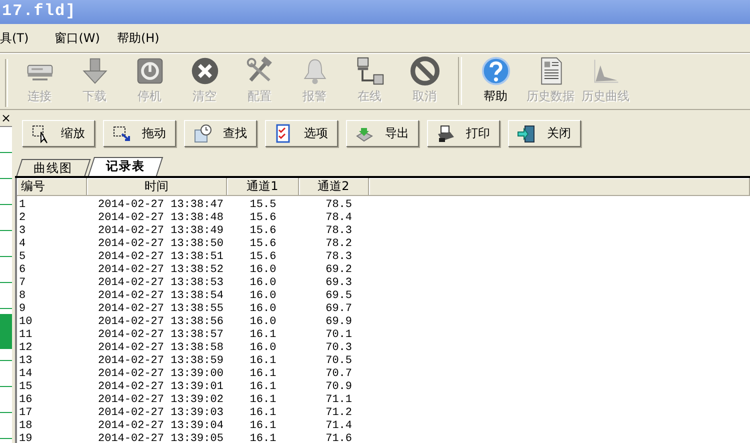 This screenshot has width=750, height=443. What do you see at coordinates (338, 426) in the screenshot?
I see `table-cell-text: 71.4` at bounding box center [338, 426].